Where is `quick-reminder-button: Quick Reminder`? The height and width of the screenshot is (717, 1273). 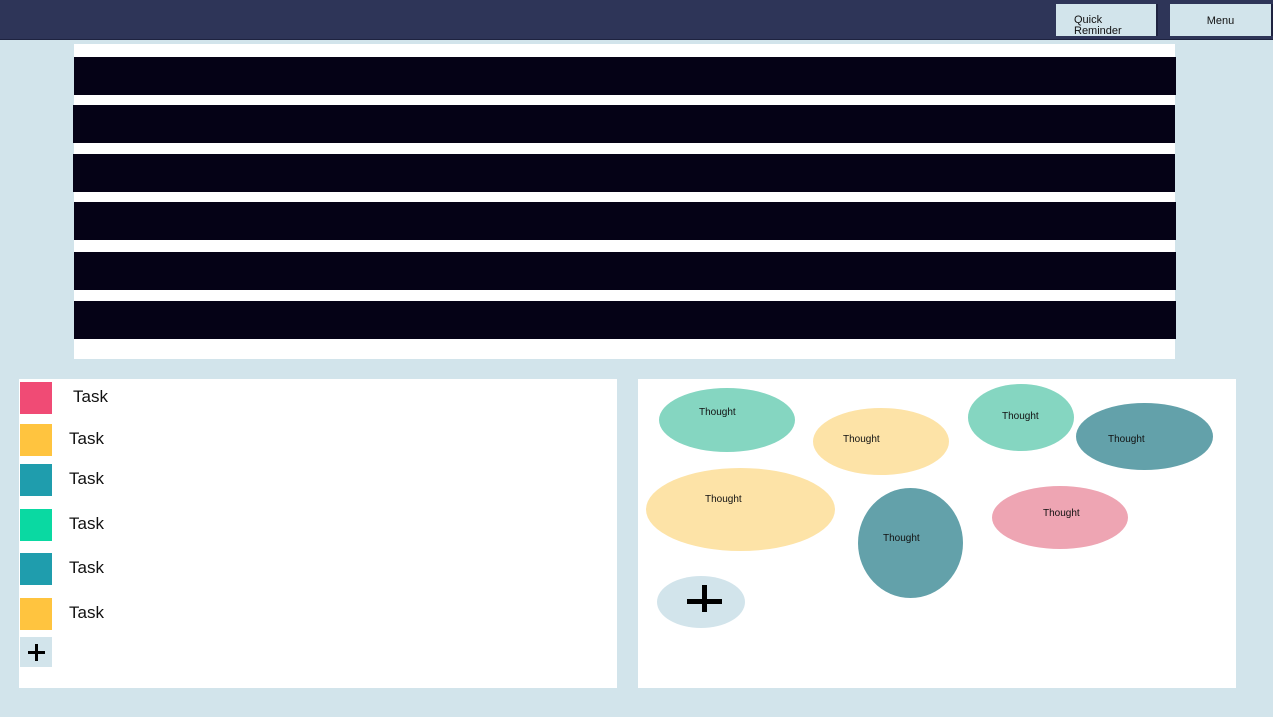 quick-reminder-button: Quick Reminder is located at coordinates (1107, 20).